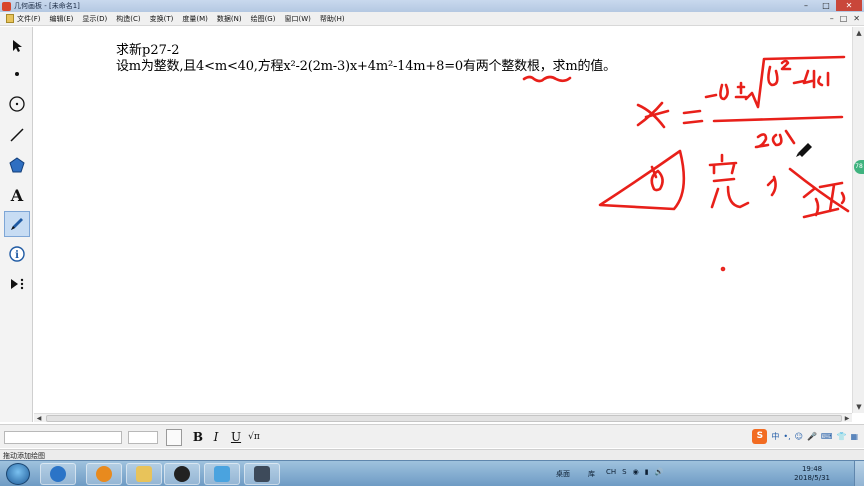 The image size is (864, 486). I want to click on security-tray-icon: ◉, so click(636, 472).